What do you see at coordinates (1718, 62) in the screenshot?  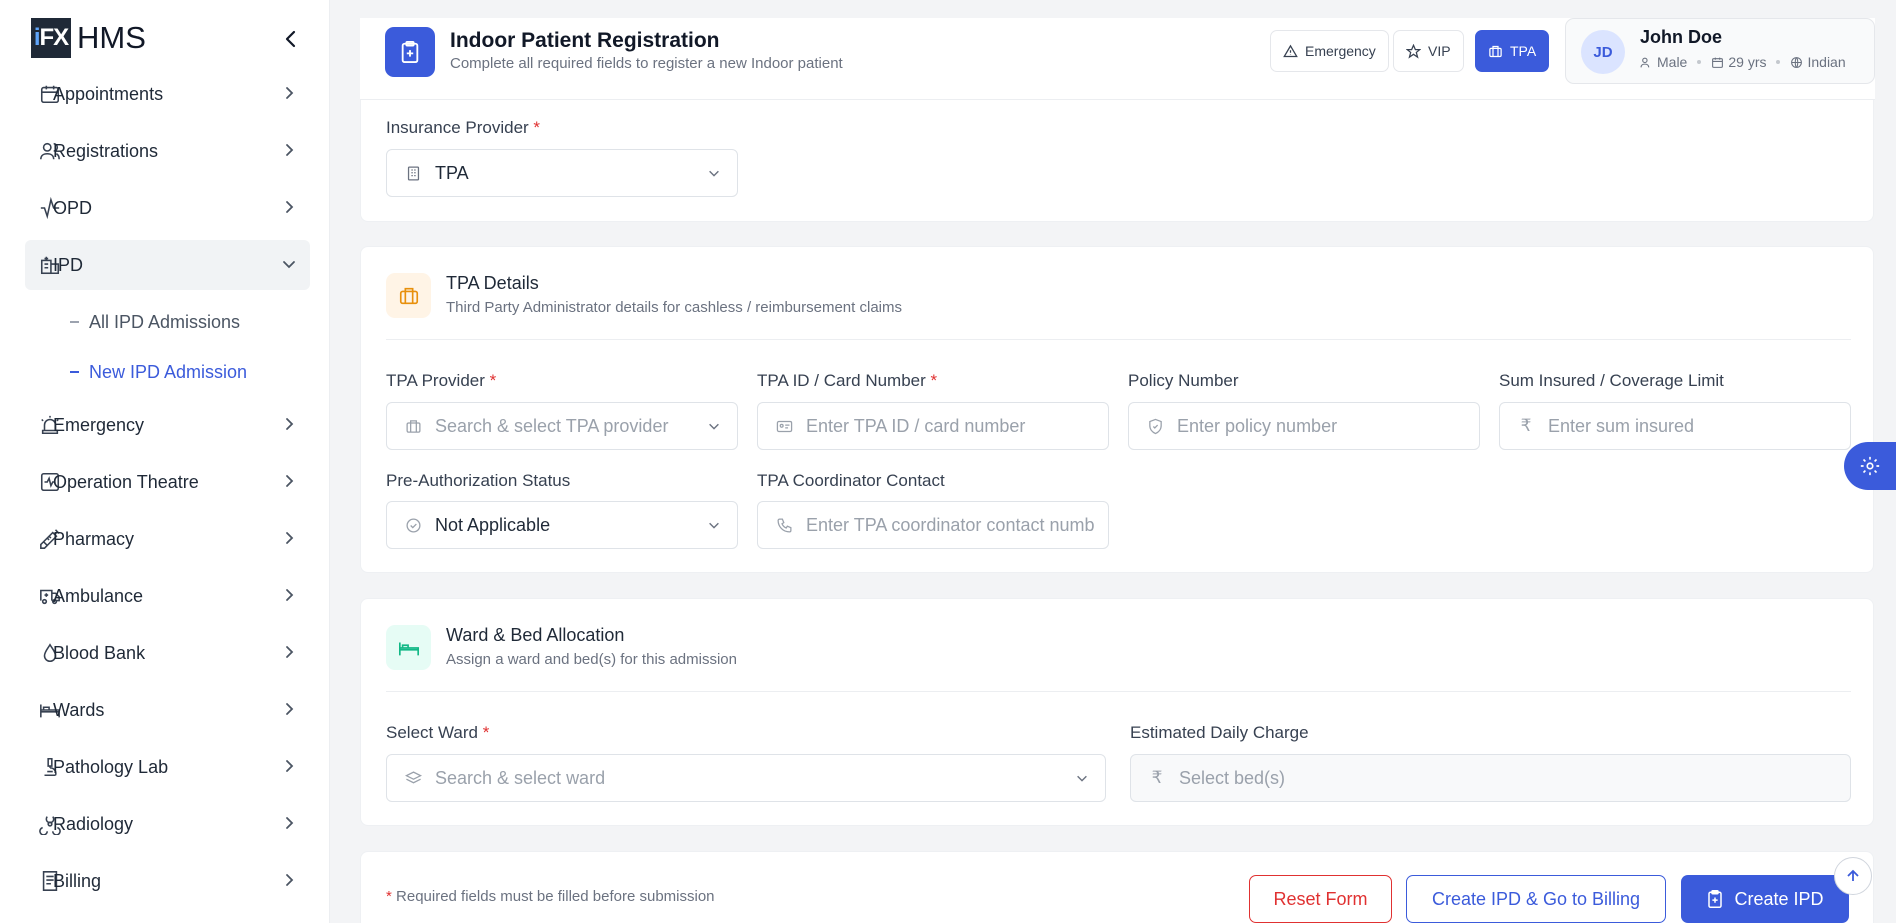 I see `calendar-icon` at bounding box center [1718, 62].